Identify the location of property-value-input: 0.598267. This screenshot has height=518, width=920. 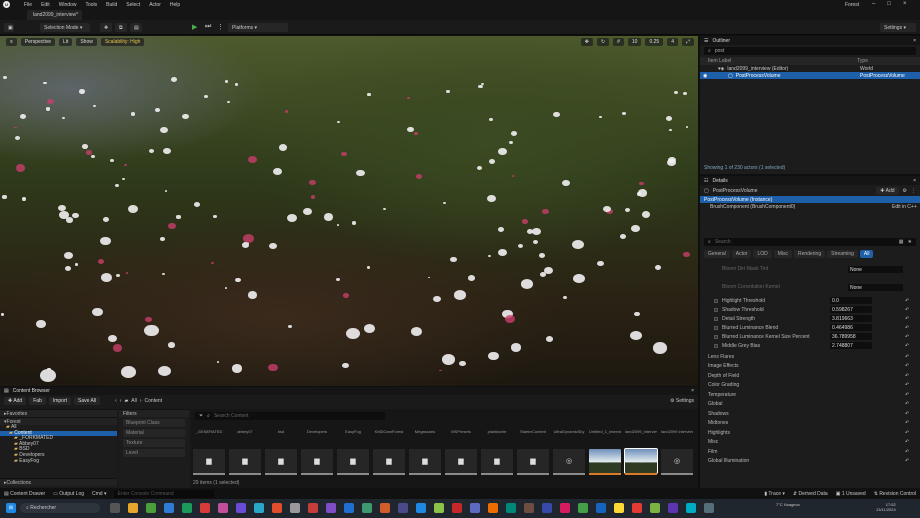
(851, 309).